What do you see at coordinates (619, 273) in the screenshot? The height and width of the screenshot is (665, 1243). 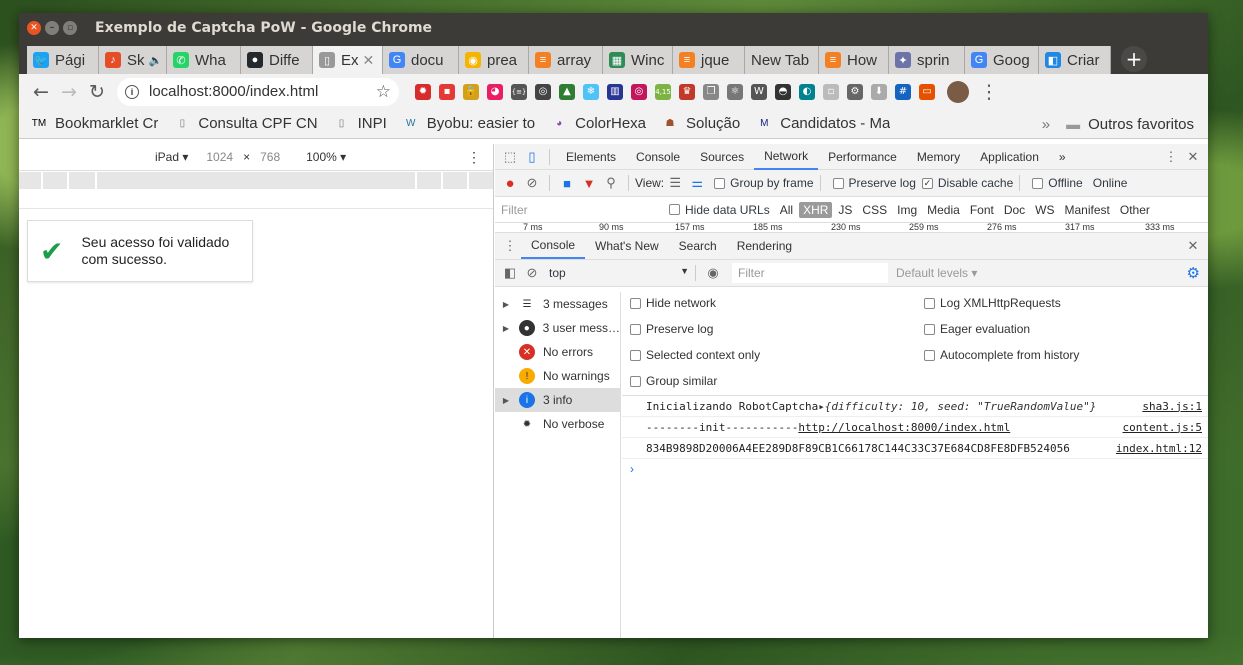 I see `context-select: top ▼` at bounding box center [619, 273].